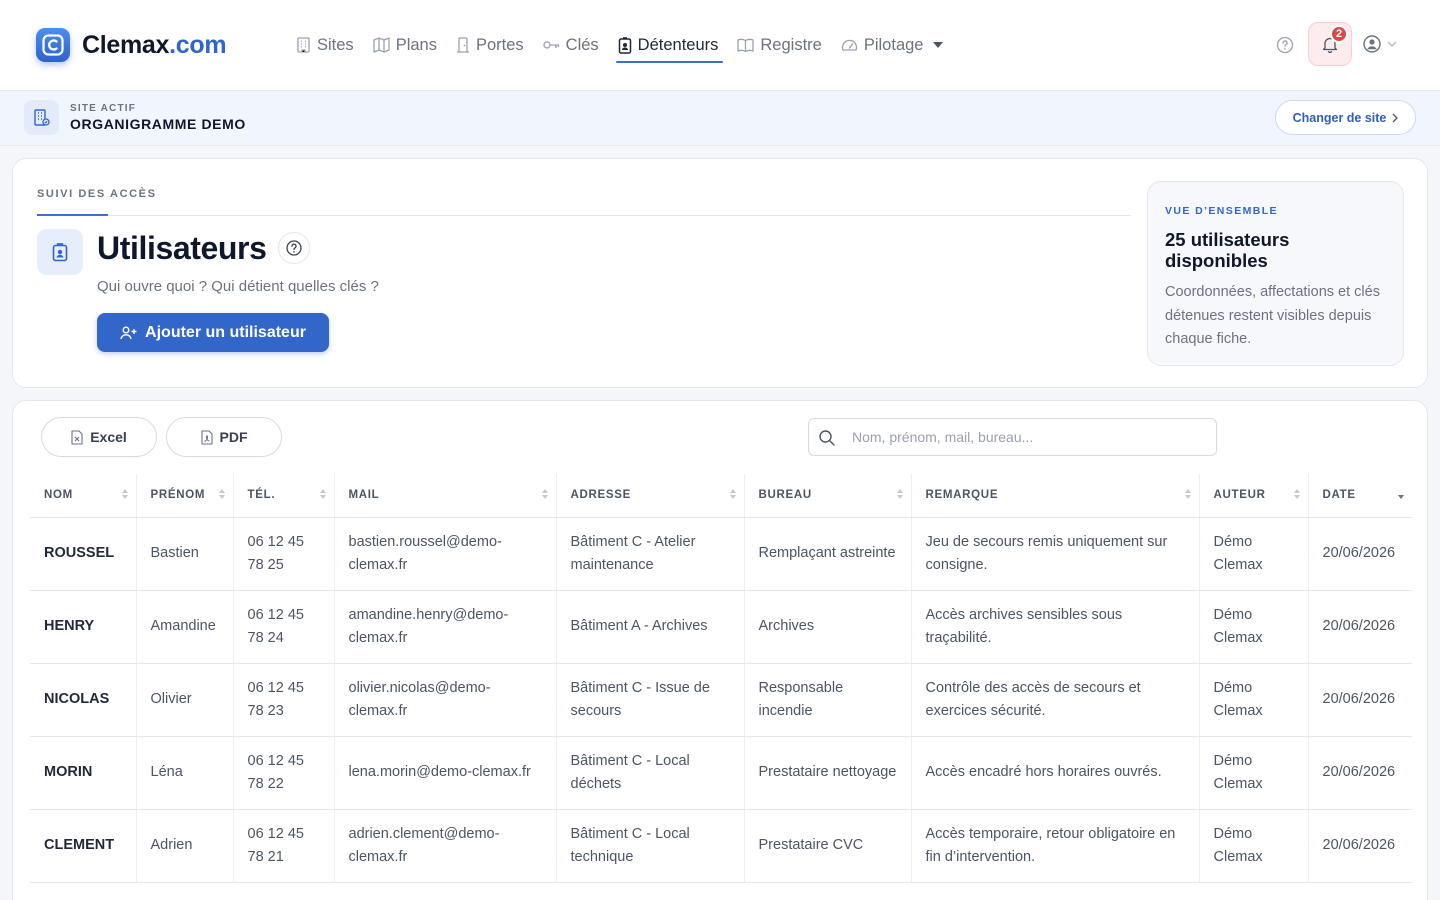 This screenshot has width=1440, height=900. I want to click on key-icon, so click(551, 45).